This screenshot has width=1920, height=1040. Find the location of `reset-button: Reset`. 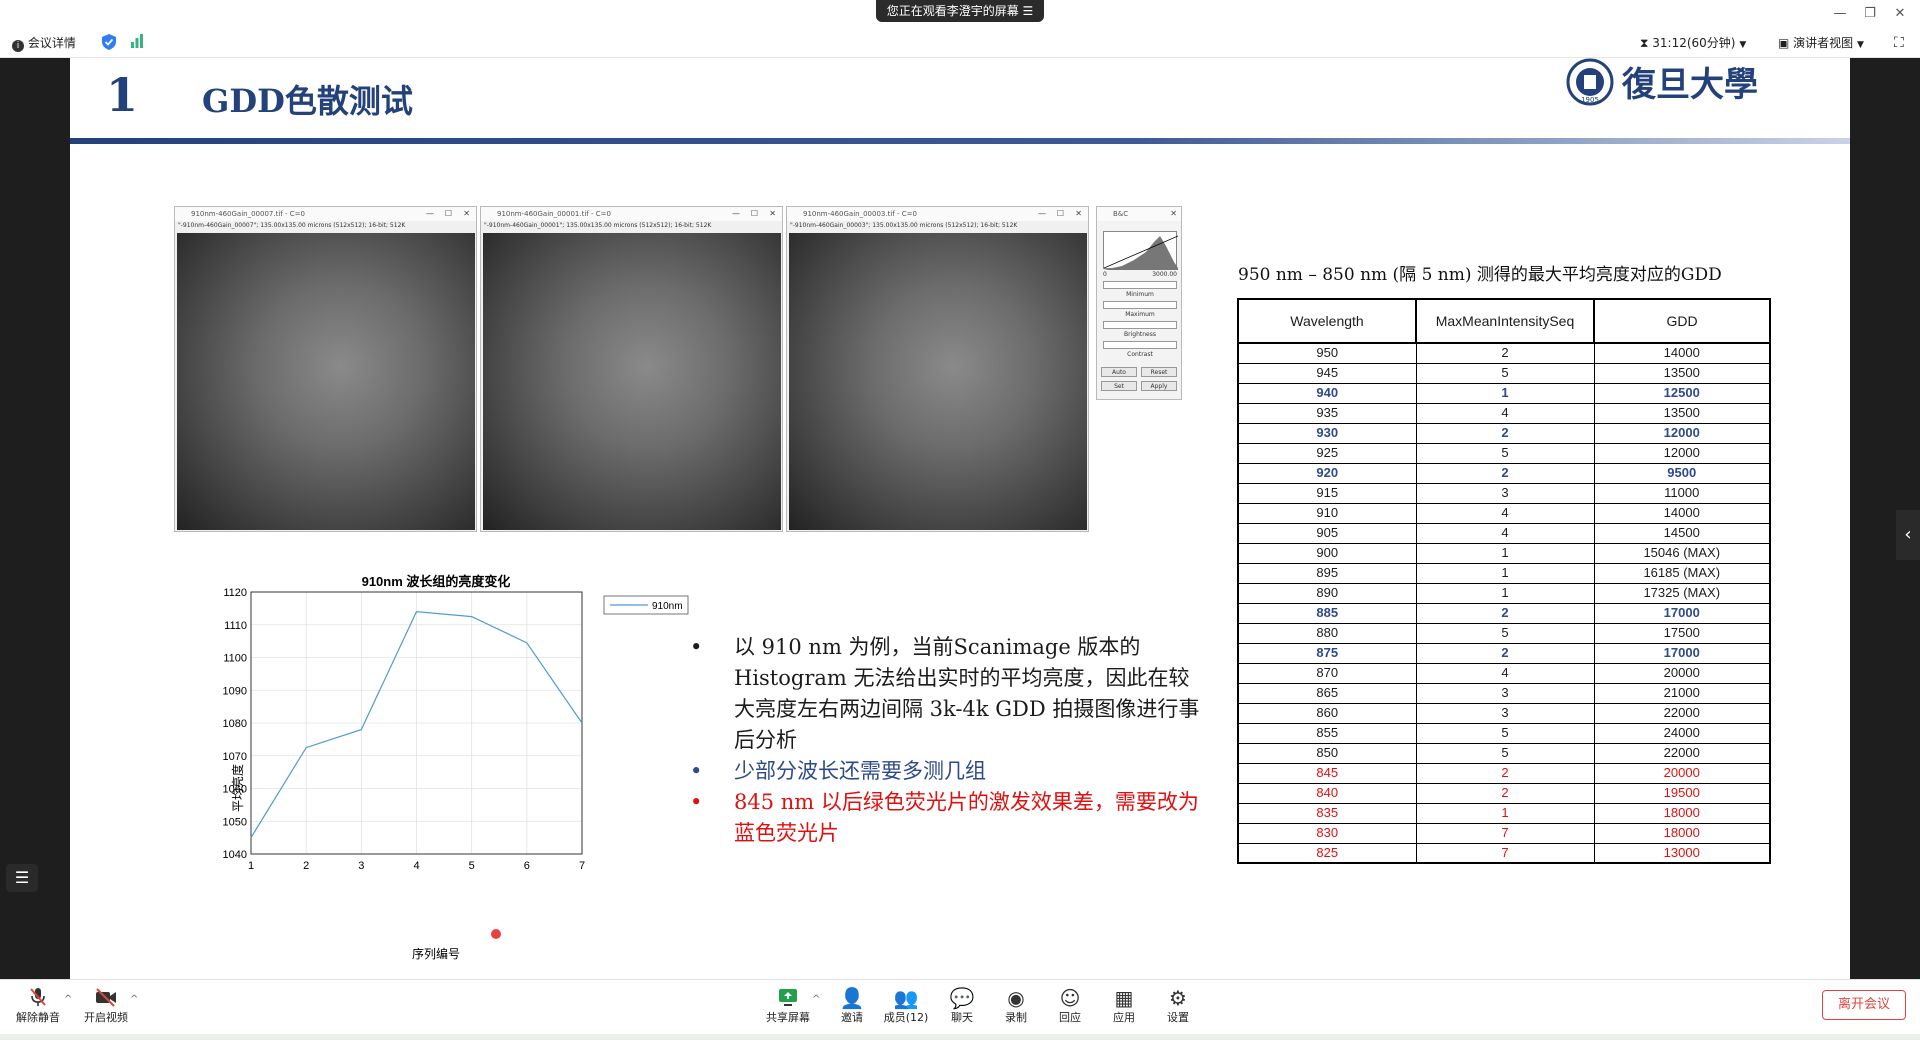

reset-button: Reset is located at coordinates (1159, 372).